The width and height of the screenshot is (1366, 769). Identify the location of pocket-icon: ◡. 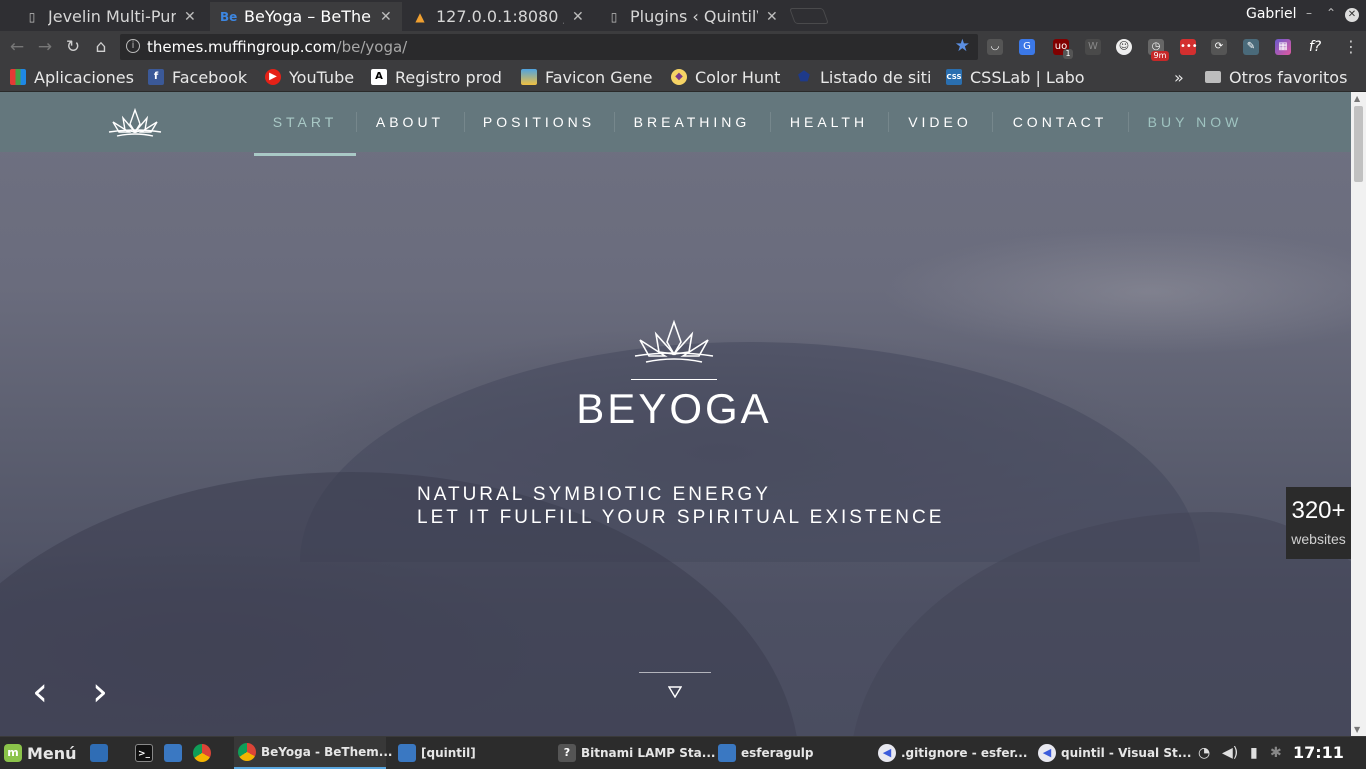
(995, 47).